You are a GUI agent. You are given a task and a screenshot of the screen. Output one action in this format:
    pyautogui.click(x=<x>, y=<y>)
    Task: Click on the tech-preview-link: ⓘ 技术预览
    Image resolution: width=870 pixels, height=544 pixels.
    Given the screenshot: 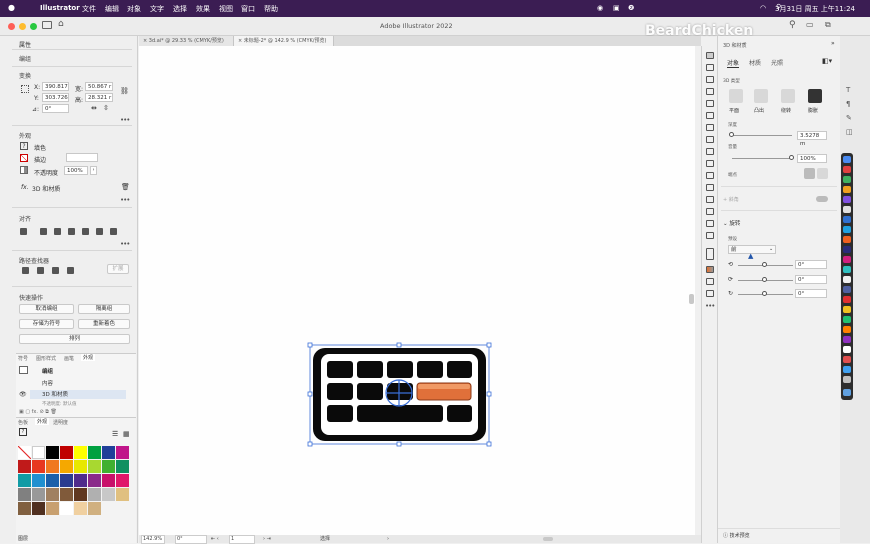 What is the action you would take?
    pyautogui.click(x=736, y=535)
    